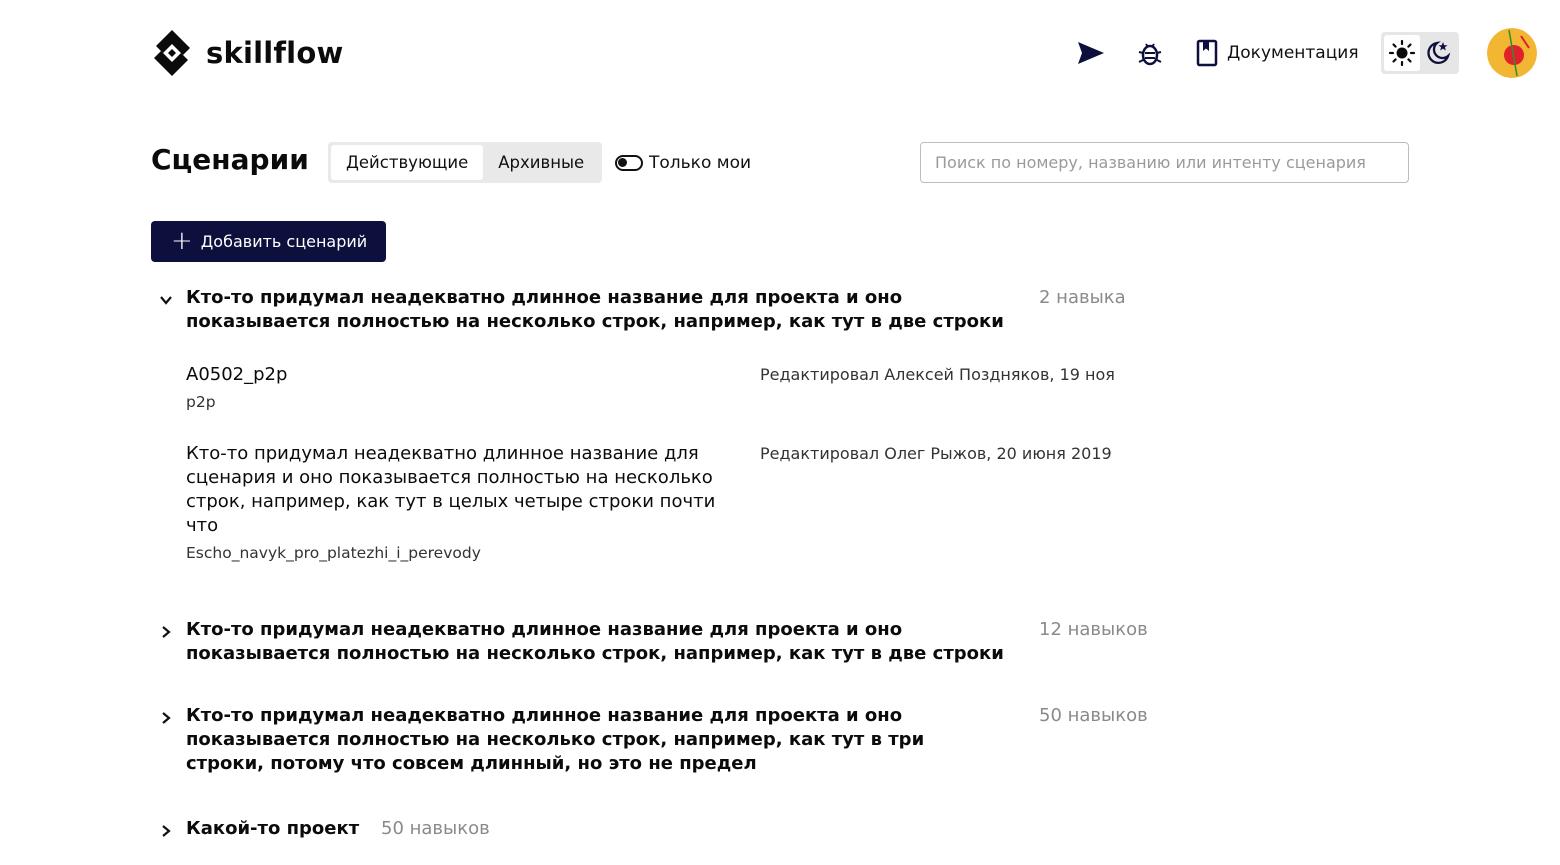 The height and width of the screenshot is (865, 1560). Describe the element at coordinates (1164, 162) in the screenshot. I see `search-input` at that location.